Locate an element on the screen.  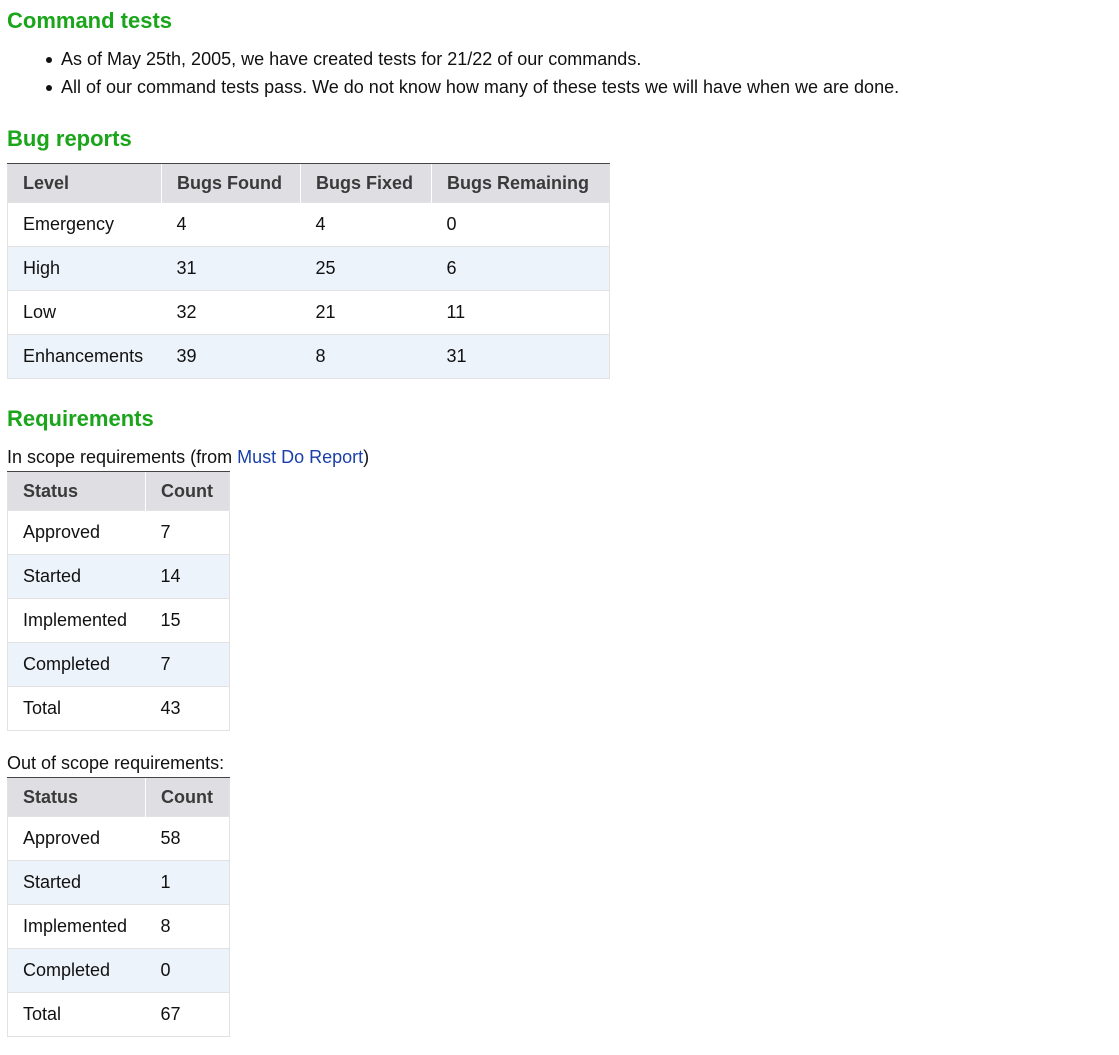
table-row: Emergency 4 4 0 is located at coordinates (308, 224).